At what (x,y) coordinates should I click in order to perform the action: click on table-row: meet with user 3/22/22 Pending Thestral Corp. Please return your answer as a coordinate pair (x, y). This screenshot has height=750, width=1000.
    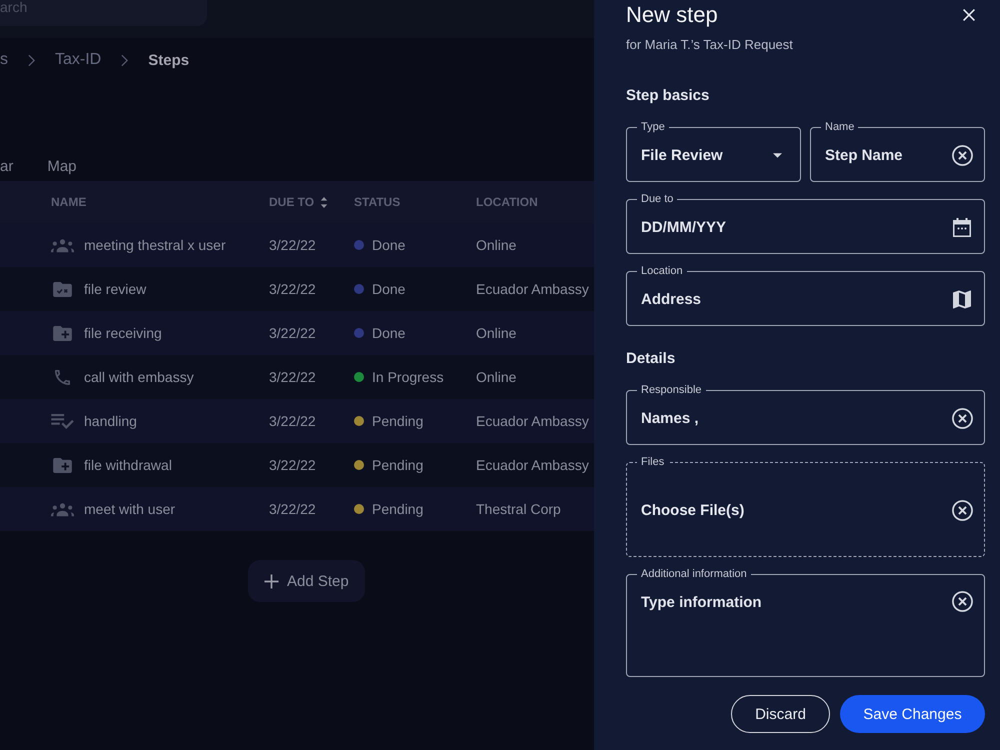
    Looking at the image, I should click on (297, 509).